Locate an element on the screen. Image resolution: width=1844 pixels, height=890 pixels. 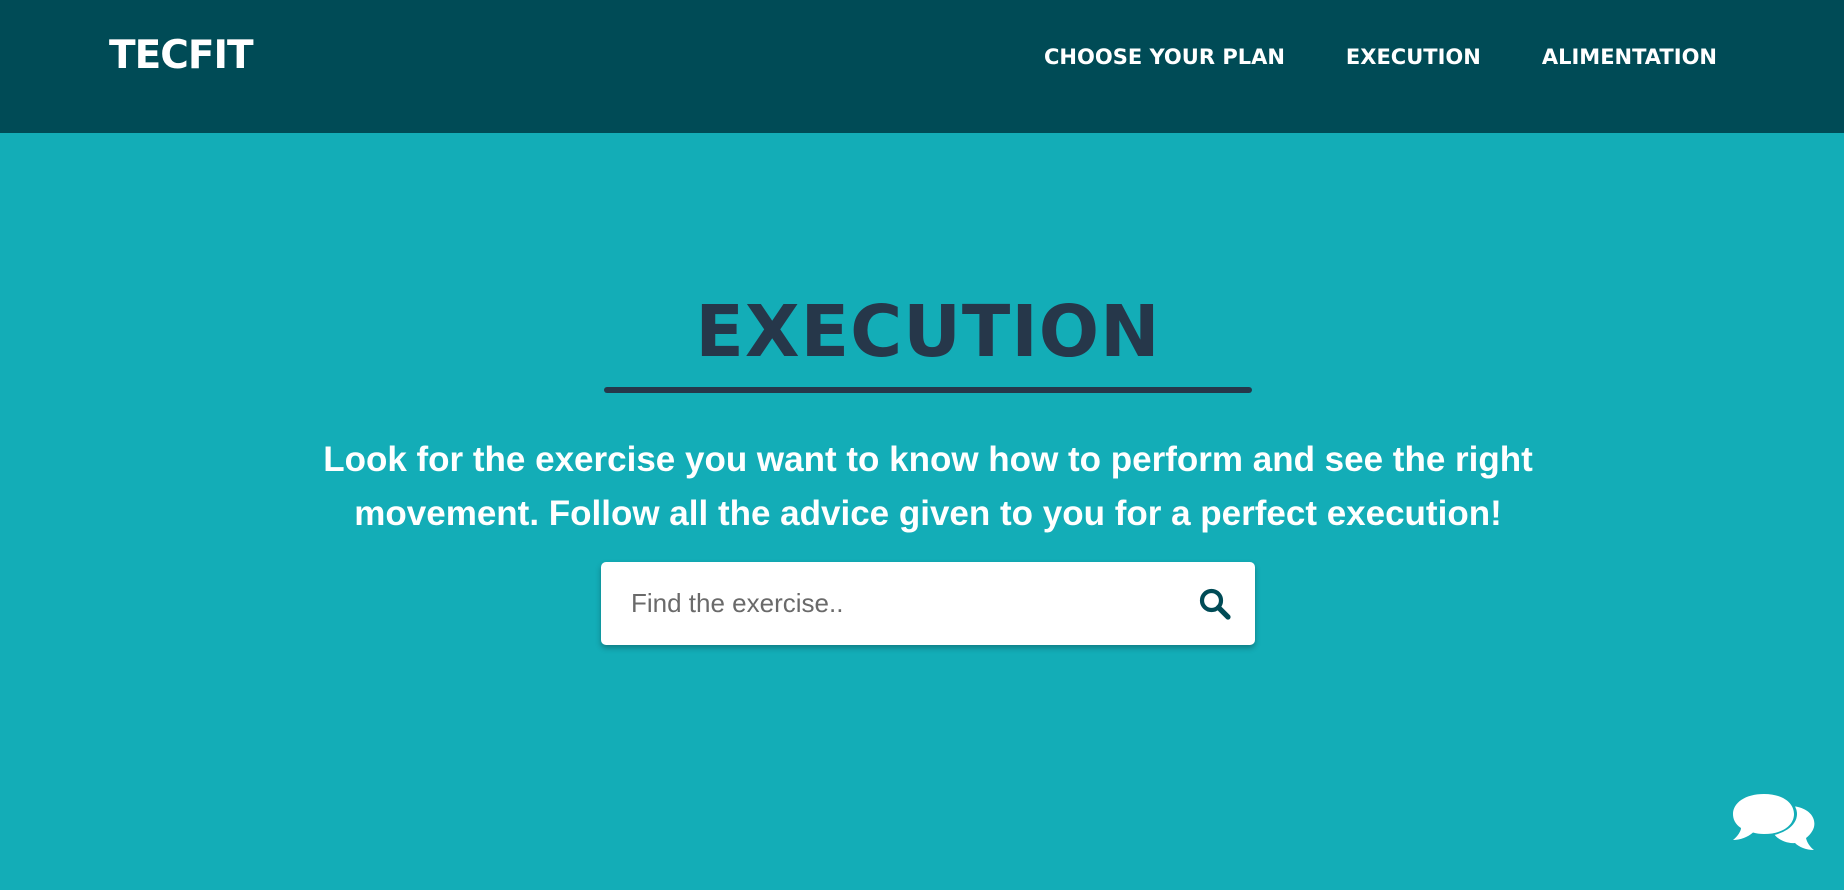
page-title: EXECUTION is located at coordinates (928, 331).